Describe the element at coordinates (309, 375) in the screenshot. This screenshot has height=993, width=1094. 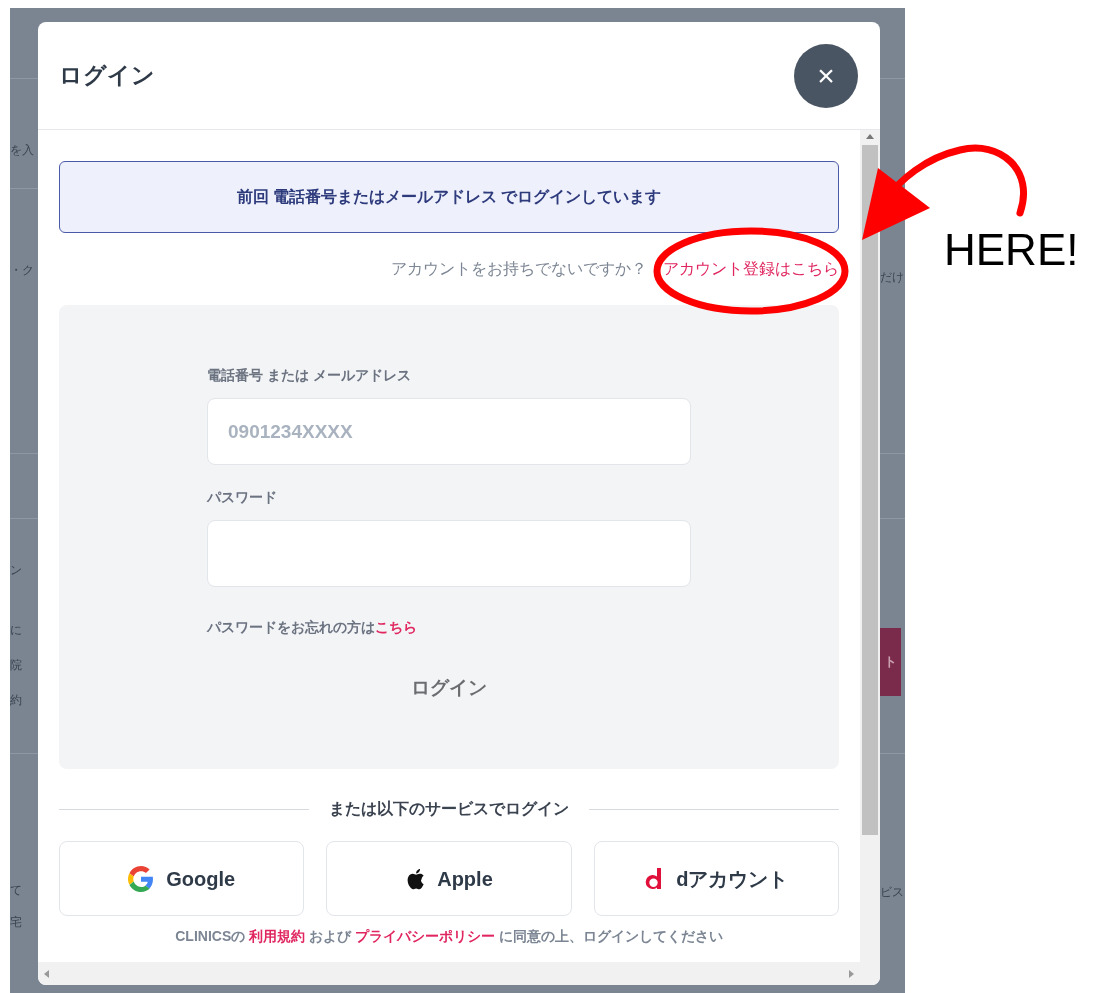
I see `field-label: 電話番号 または メールアドレス` at that location.